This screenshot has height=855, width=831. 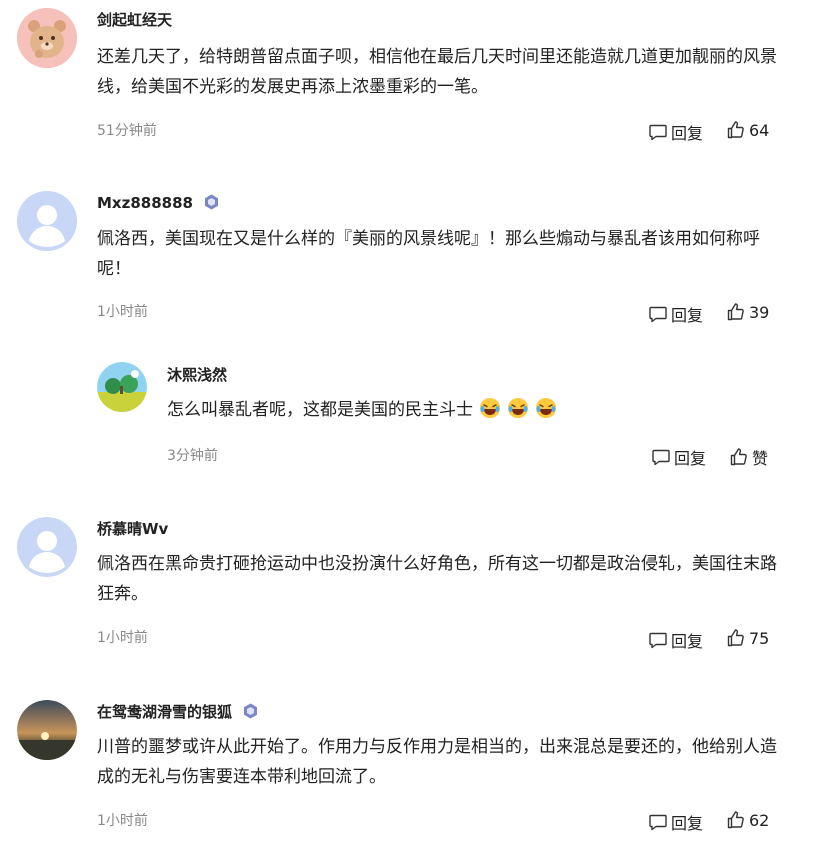 What do you see at coordinates (132, 529) in the screenshot?
I see `username: 桥慕晴Wv` at bounding box center [132, 529].